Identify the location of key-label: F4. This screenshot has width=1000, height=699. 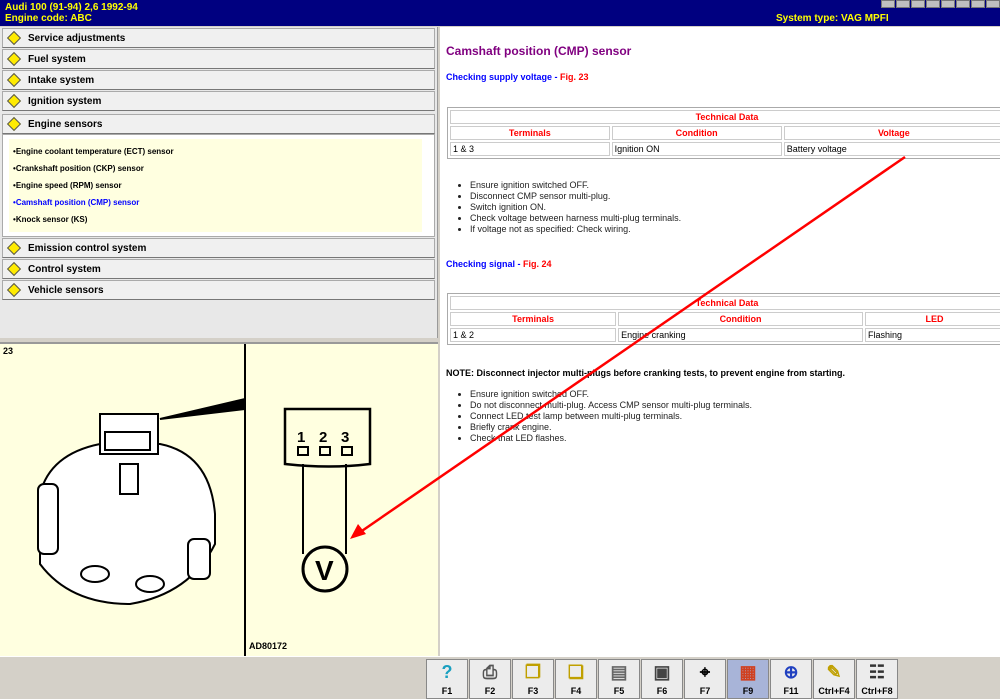
(576, 691).